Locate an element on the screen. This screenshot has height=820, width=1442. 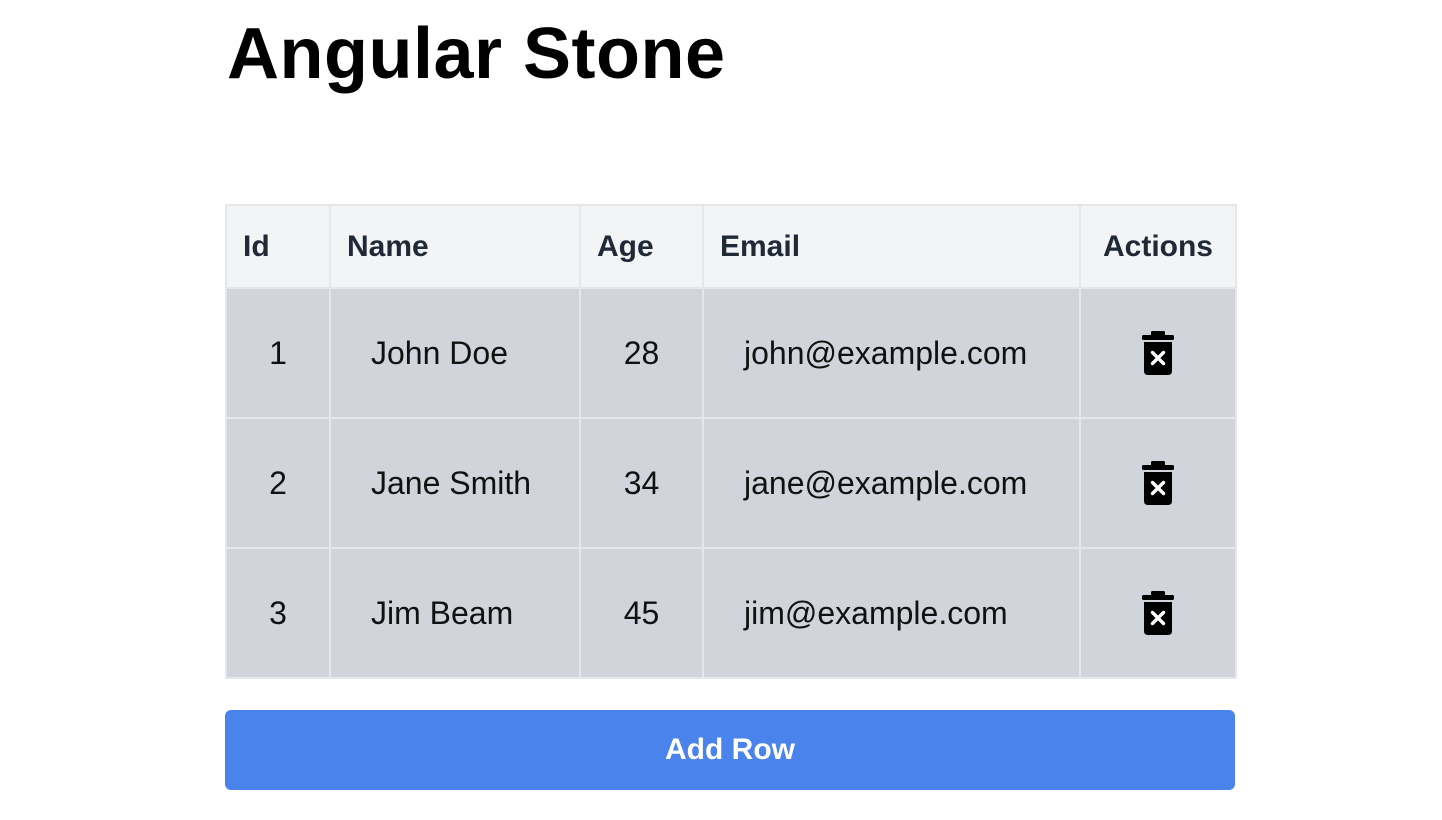
table-row: 1 John Doe 28 john@example.com is located at coordinates (731, 353).